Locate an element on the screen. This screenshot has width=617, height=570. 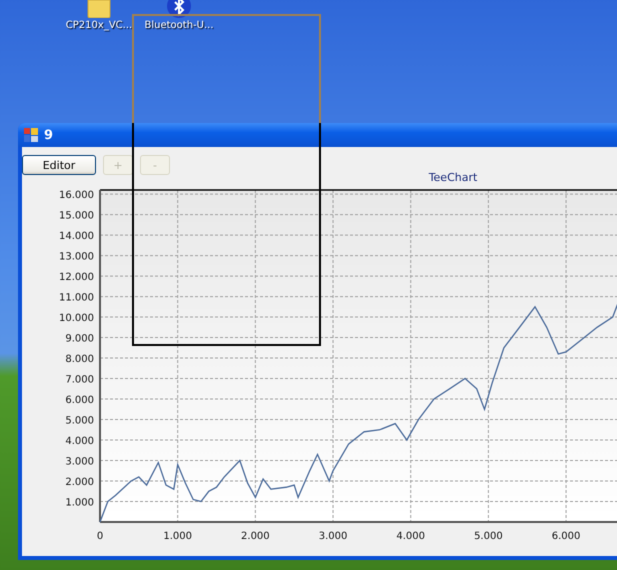
y-axis-label: 4.000 is located at coordinates (79, 442).